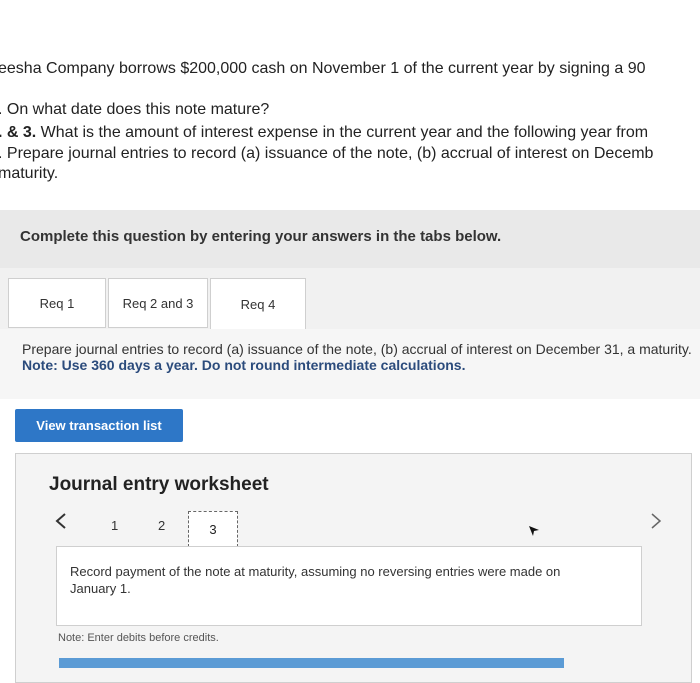 The height and width of the screenshot is (683, 700). What do you see at coordinates (57, 303) in the screenshot?
I see `tab-req-1: Req 1` at bounding box center [57, 303].